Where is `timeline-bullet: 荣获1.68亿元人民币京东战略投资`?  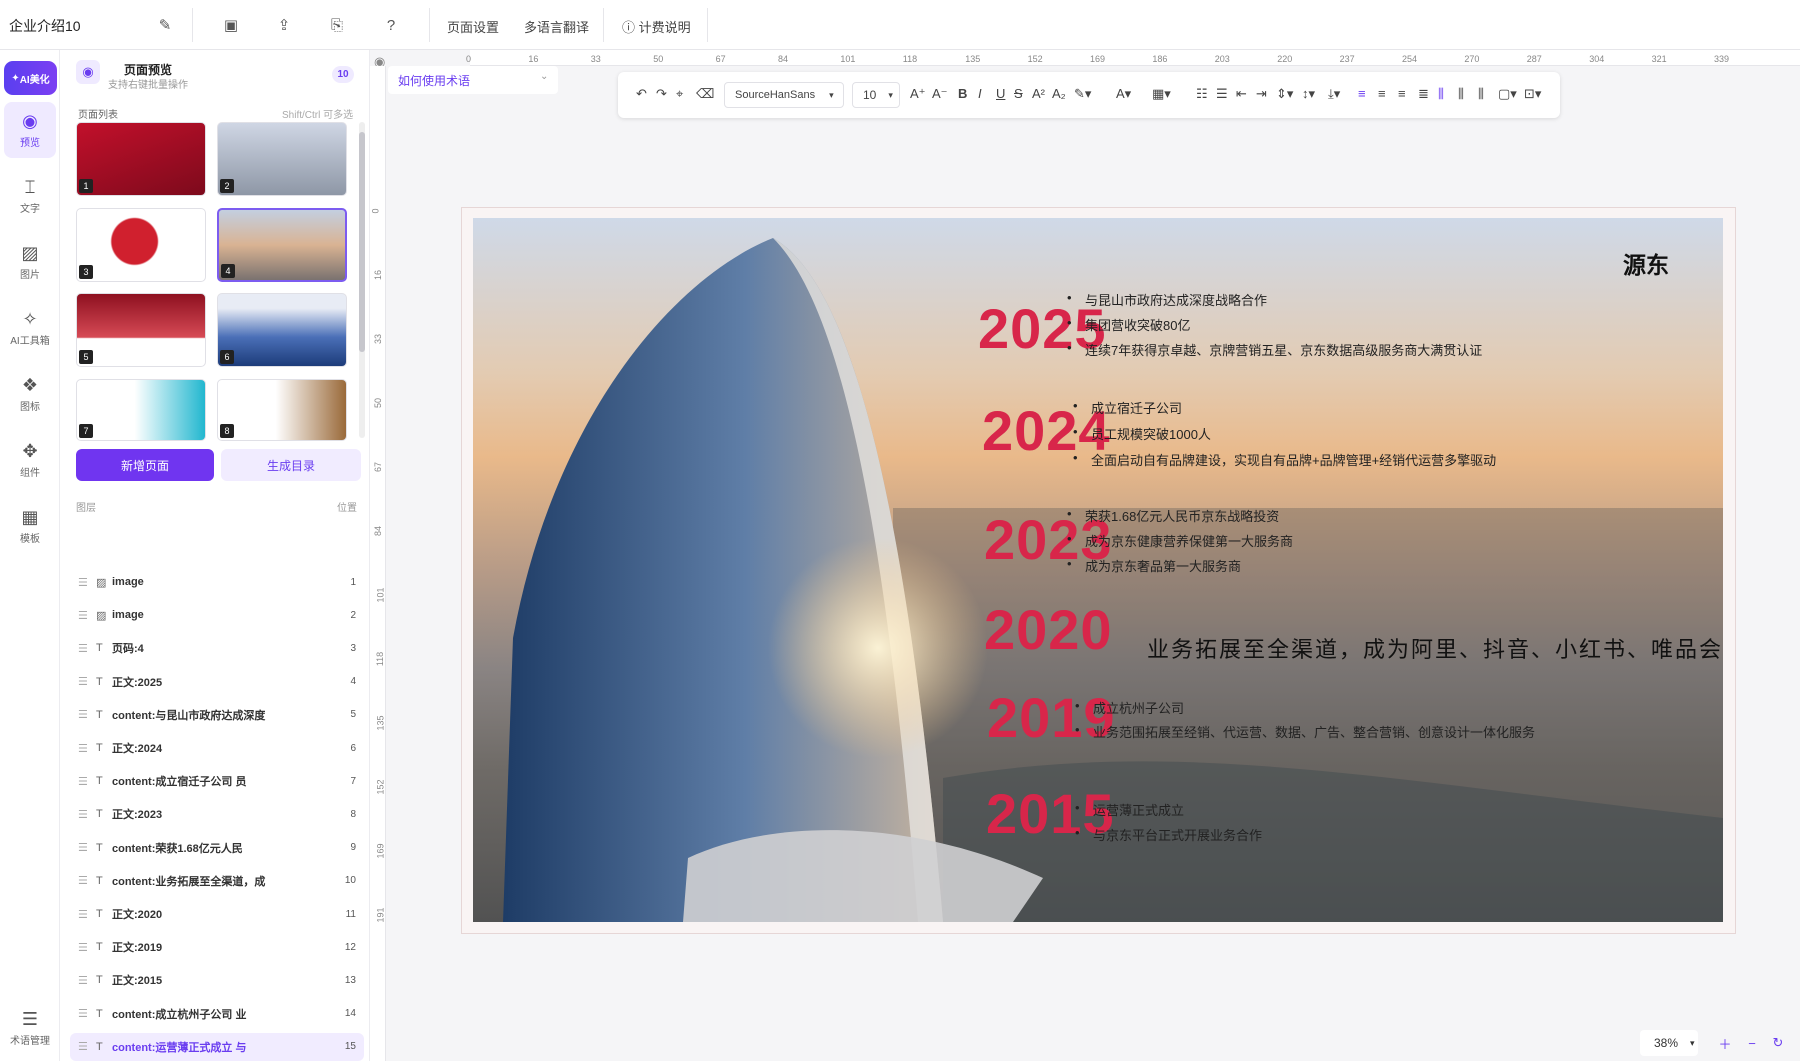
timeline-bullet: 荣获1.68亿元人民币京东战略投资 is located at coordinates (1173, 515).